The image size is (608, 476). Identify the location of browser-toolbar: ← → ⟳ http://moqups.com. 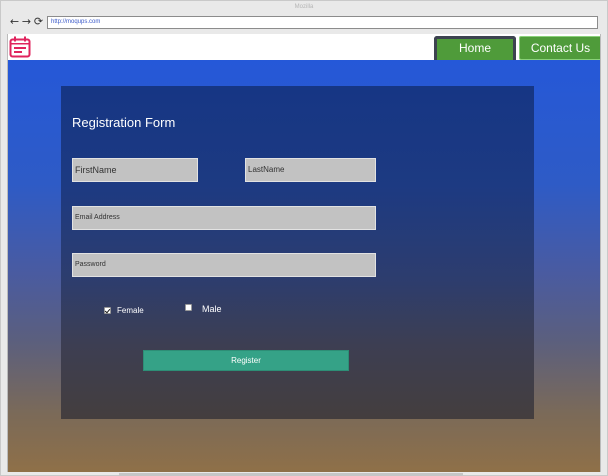
(304, 23).